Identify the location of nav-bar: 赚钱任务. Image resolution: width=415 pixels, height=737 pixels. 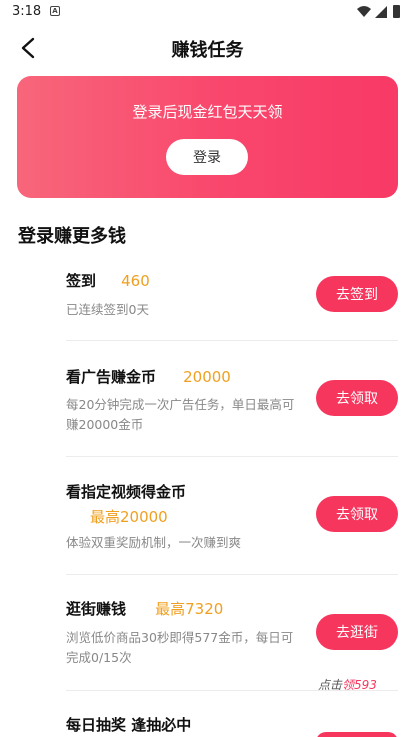
(207, 48).